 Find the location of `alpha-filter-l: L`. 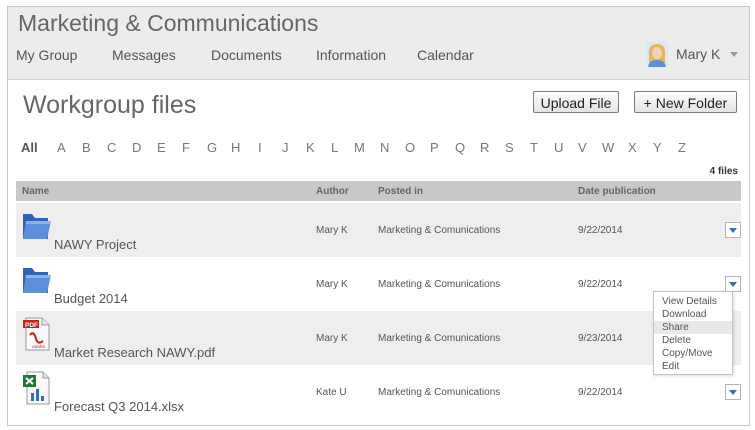

alpha-filter-l: L is located at coordinates (334, 147).